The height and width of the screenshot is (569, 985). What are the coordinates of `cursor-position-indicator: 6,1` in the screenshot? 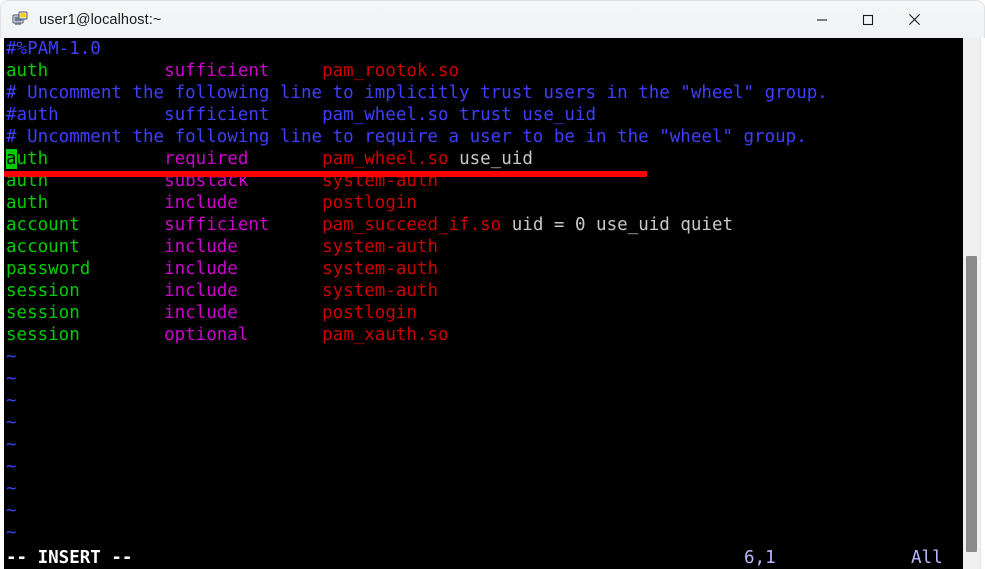 It's located at (760, 558).